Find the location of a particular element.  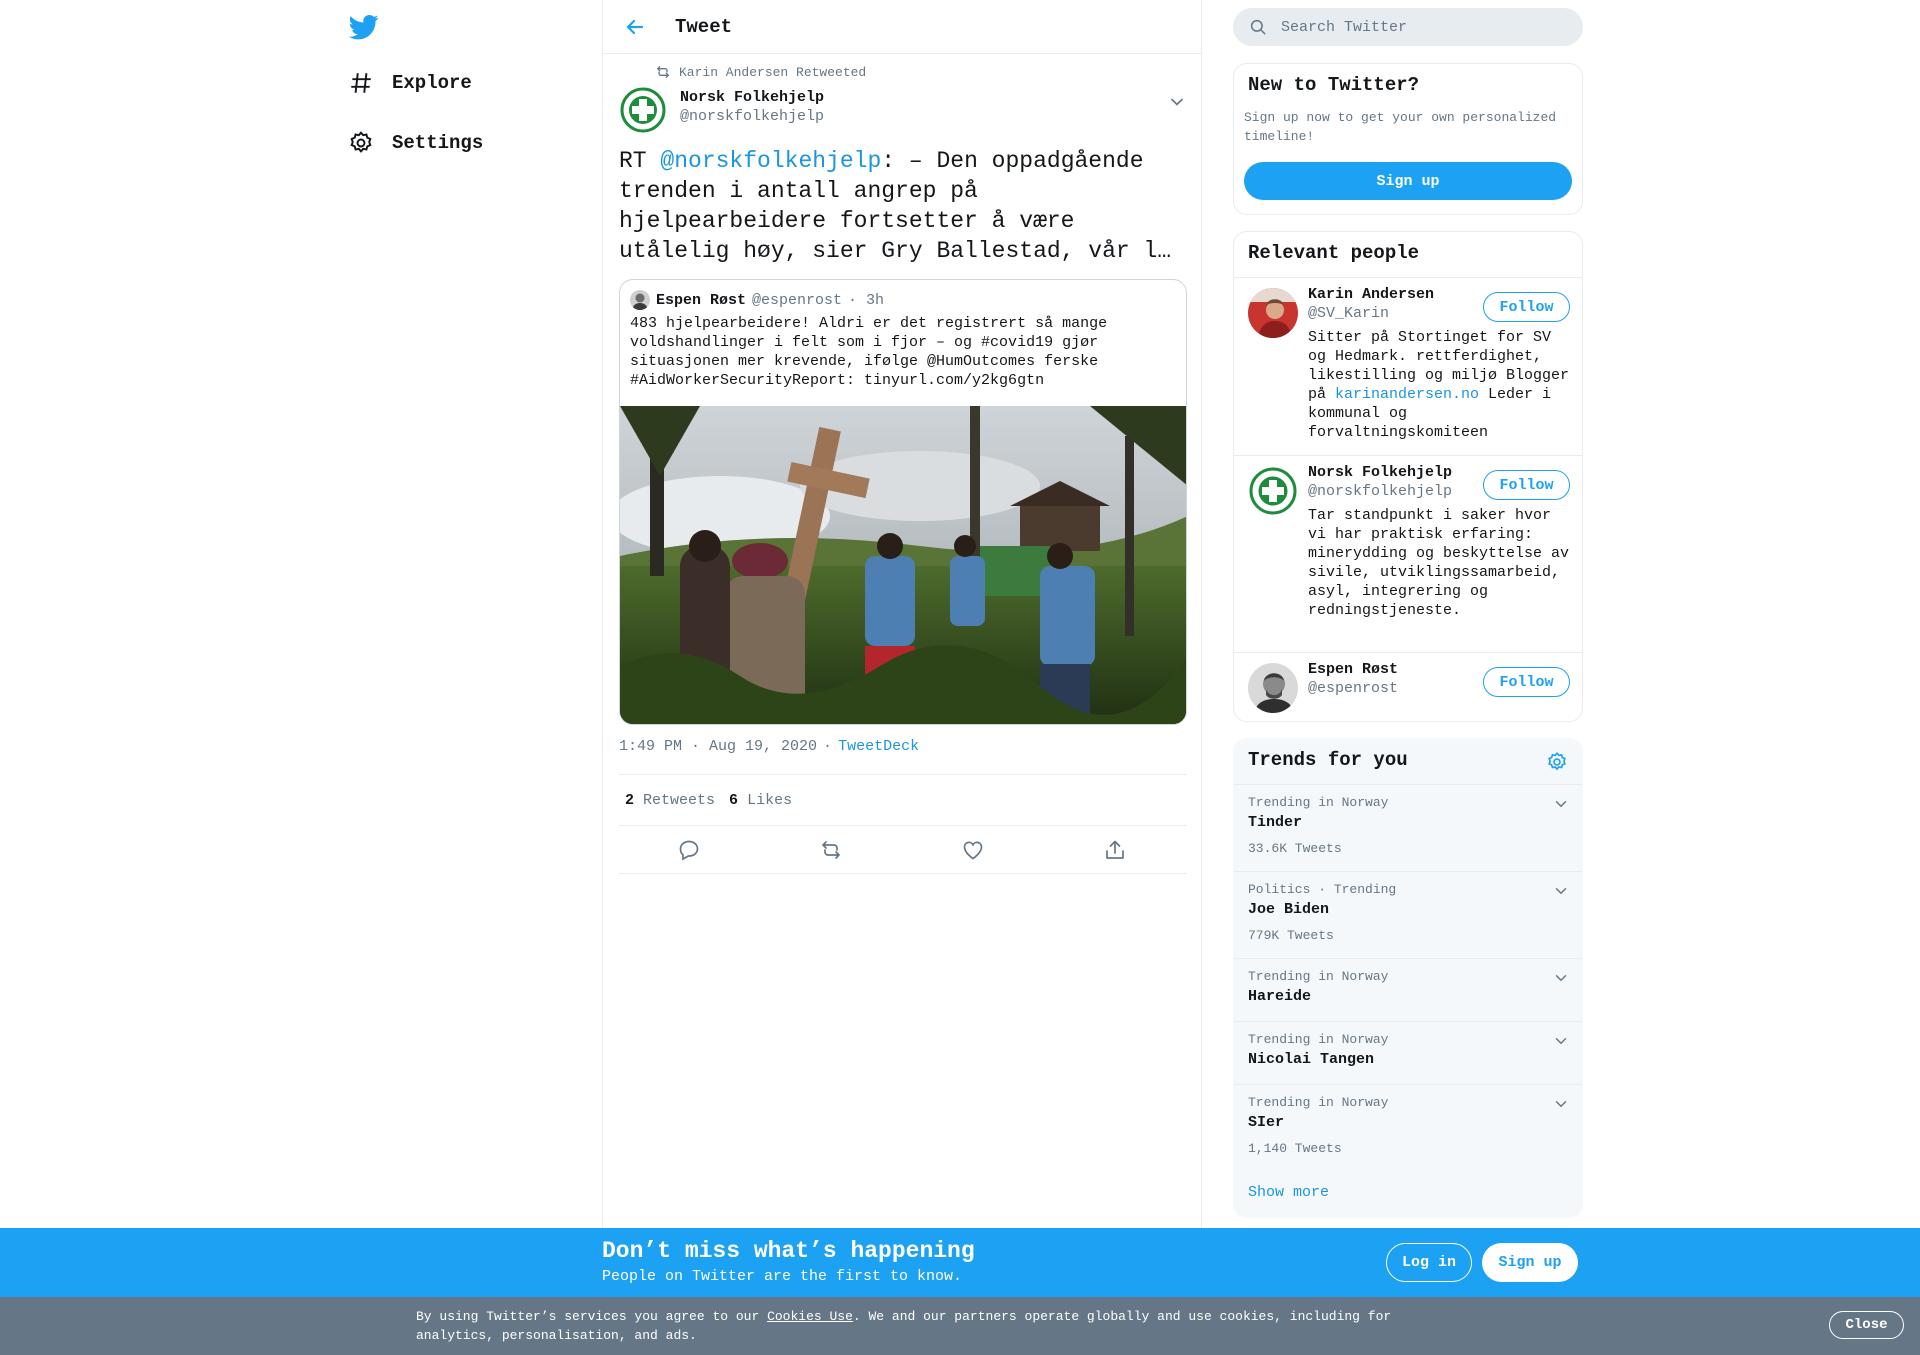

author-handle: @norskfolkehjelp is located at coordinates (752, 116).